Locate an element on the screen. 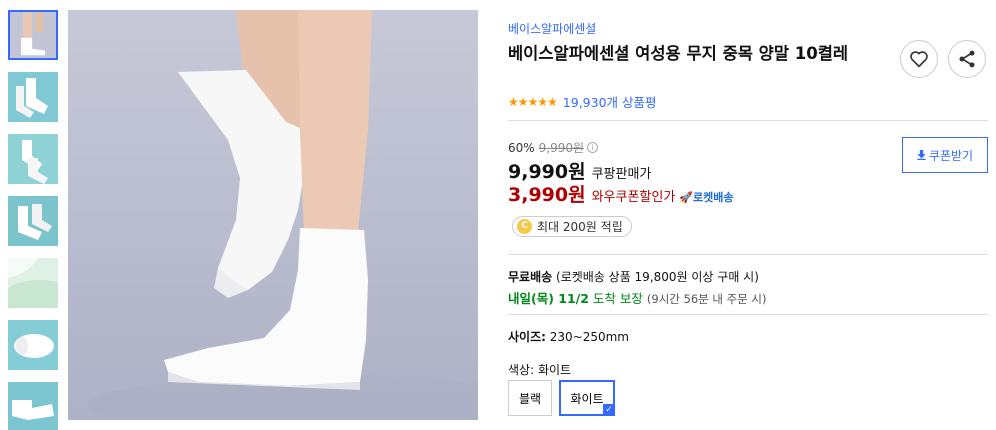  size-value: 230~250mm is located at coordinates (589, 337).